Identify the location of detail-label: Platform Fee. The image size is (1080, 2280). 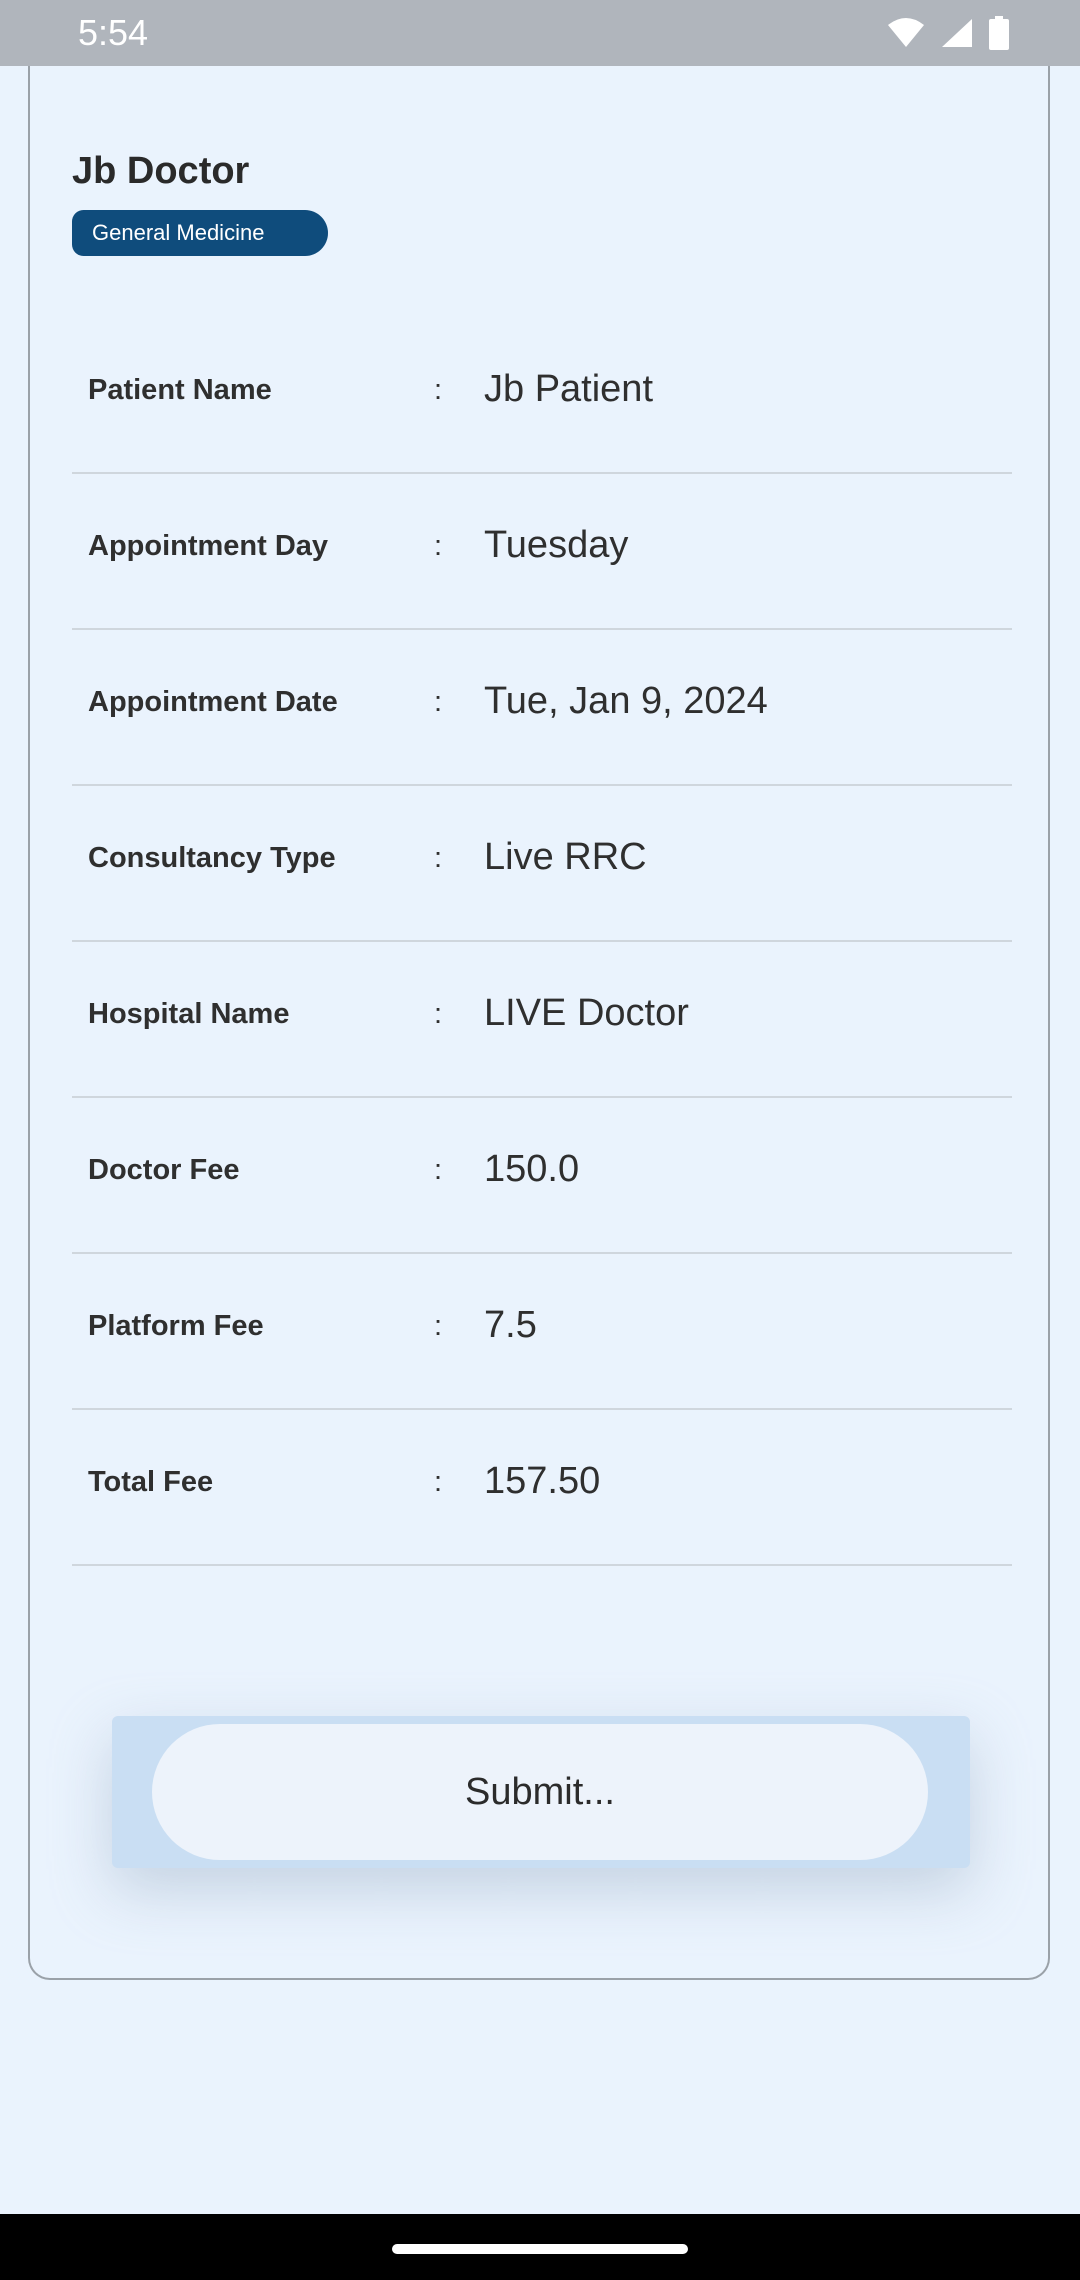
(176, 1326).